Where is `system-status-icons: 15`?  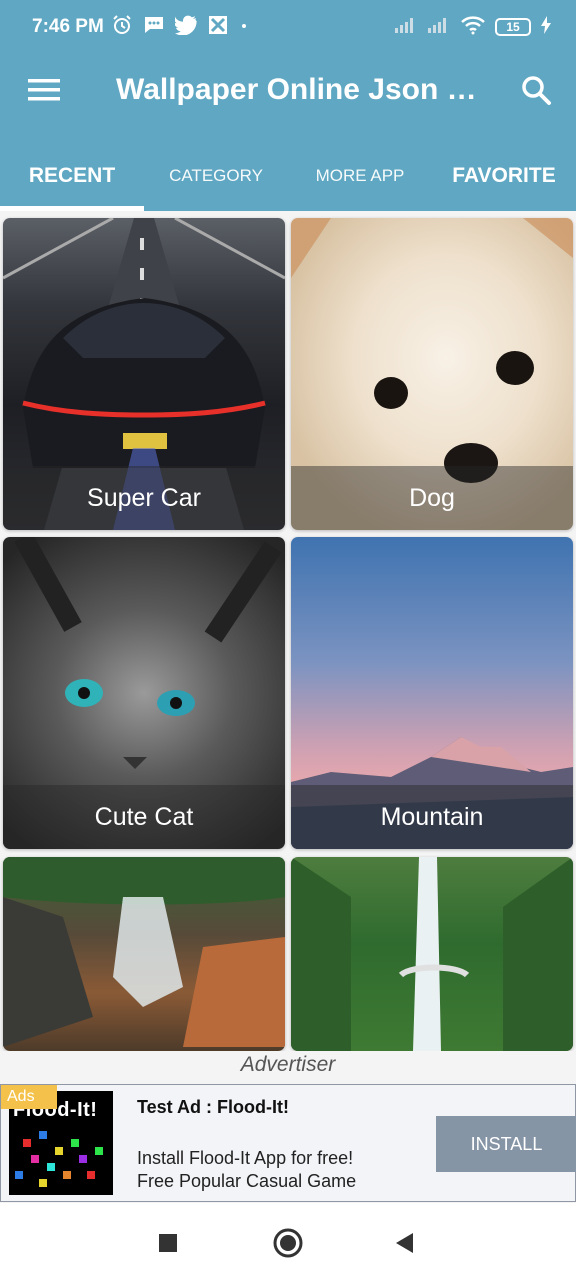 system-status-icons: 15 is located at coordinates (473, 27).